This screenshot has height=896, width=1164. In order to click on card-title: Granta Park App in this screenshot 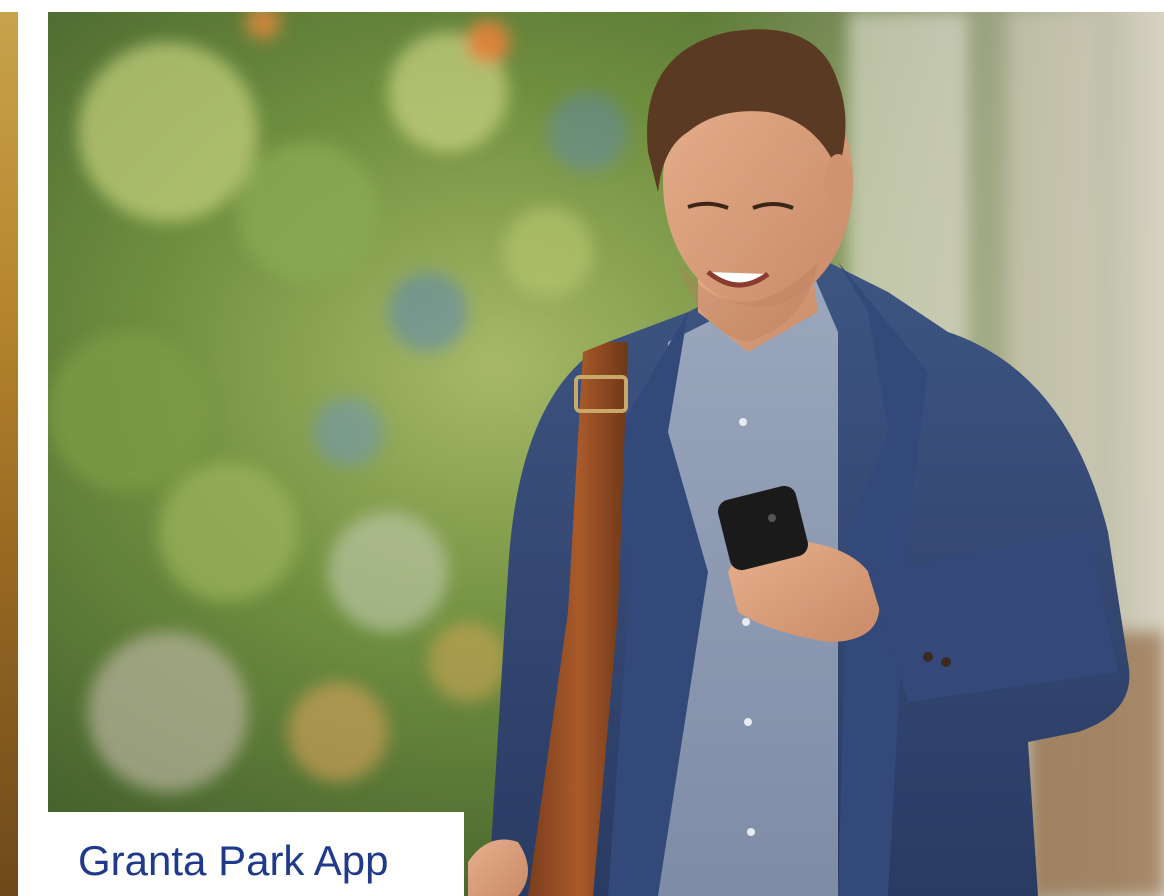, I will do `click(233, 861)`.